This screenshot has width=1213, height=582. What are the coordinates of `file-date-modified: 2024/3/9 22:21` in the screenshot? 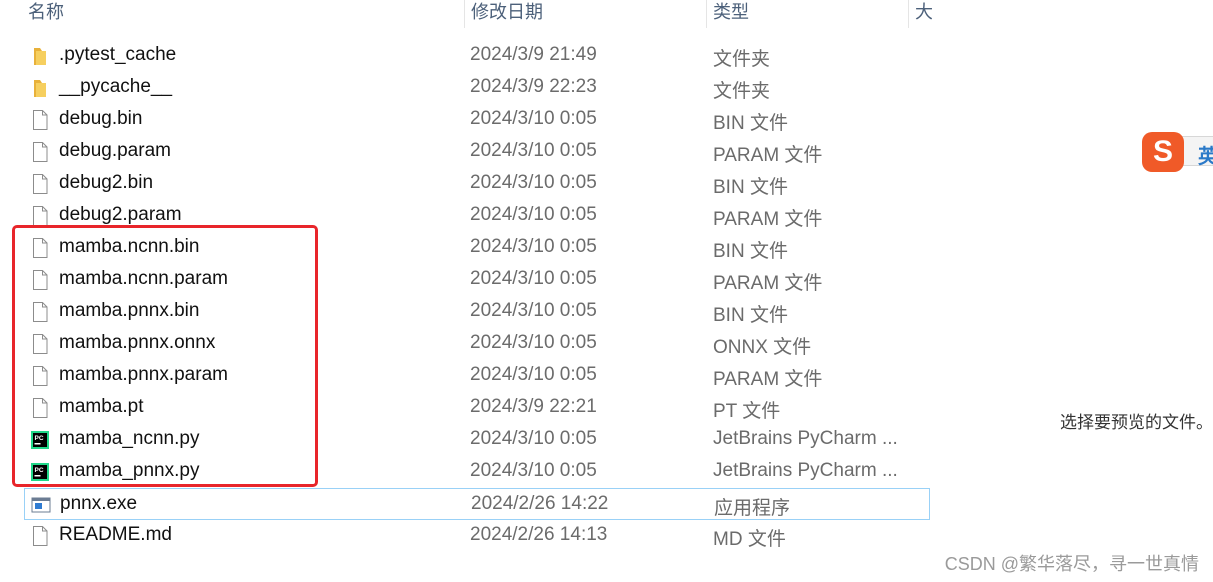 It's located at (533, 406).